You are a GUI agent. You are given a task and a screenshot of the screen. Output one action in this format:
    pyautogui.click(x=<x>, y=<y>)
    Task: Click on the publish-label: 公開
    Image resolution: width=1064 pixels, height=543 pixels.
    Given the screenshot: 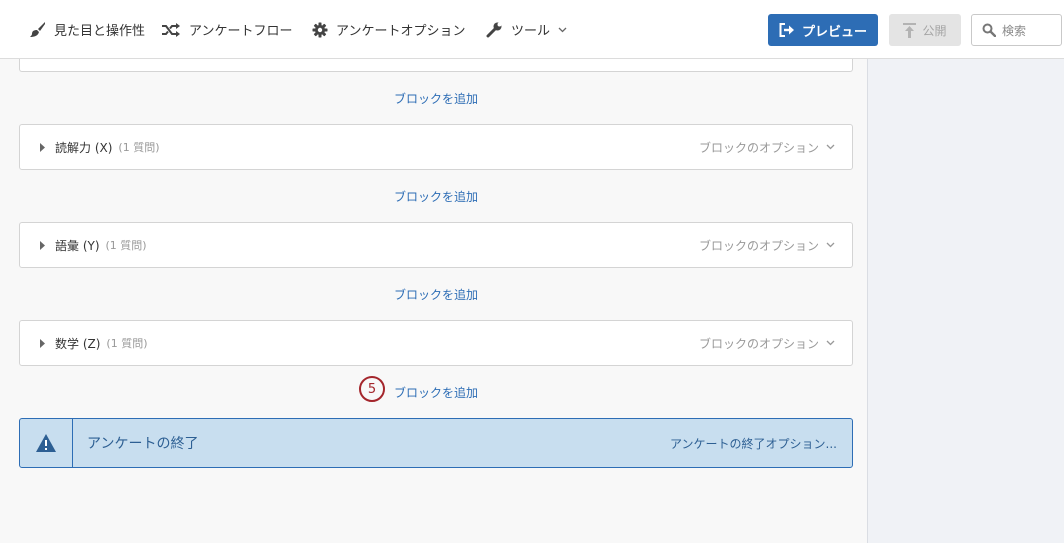 What is the action you would take?
    pyautogui.click(x=934, y=30)
    